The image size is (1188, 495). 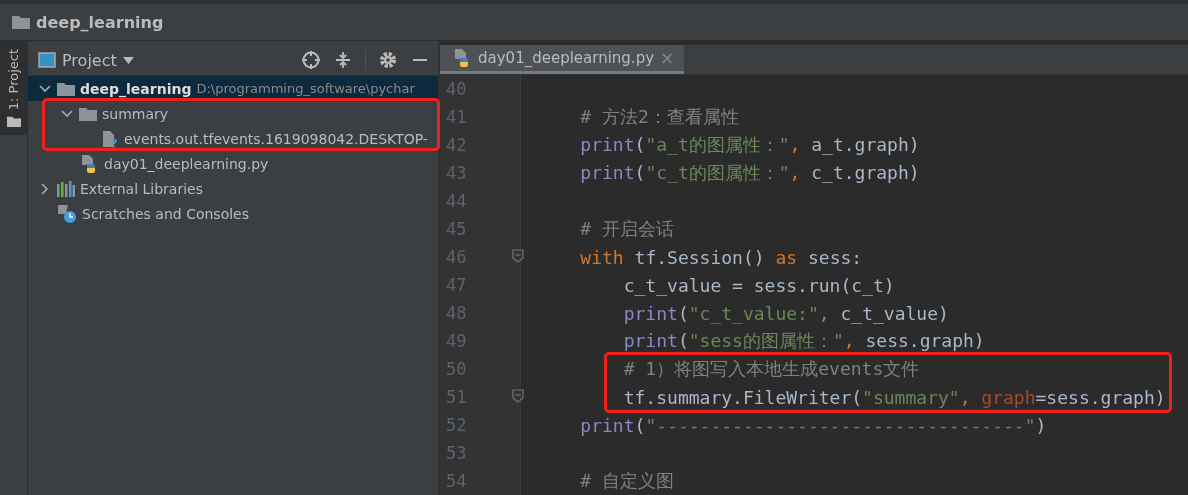 I want to click on code-line: with tf.Session() as sess:, so click(x=721, y=257).